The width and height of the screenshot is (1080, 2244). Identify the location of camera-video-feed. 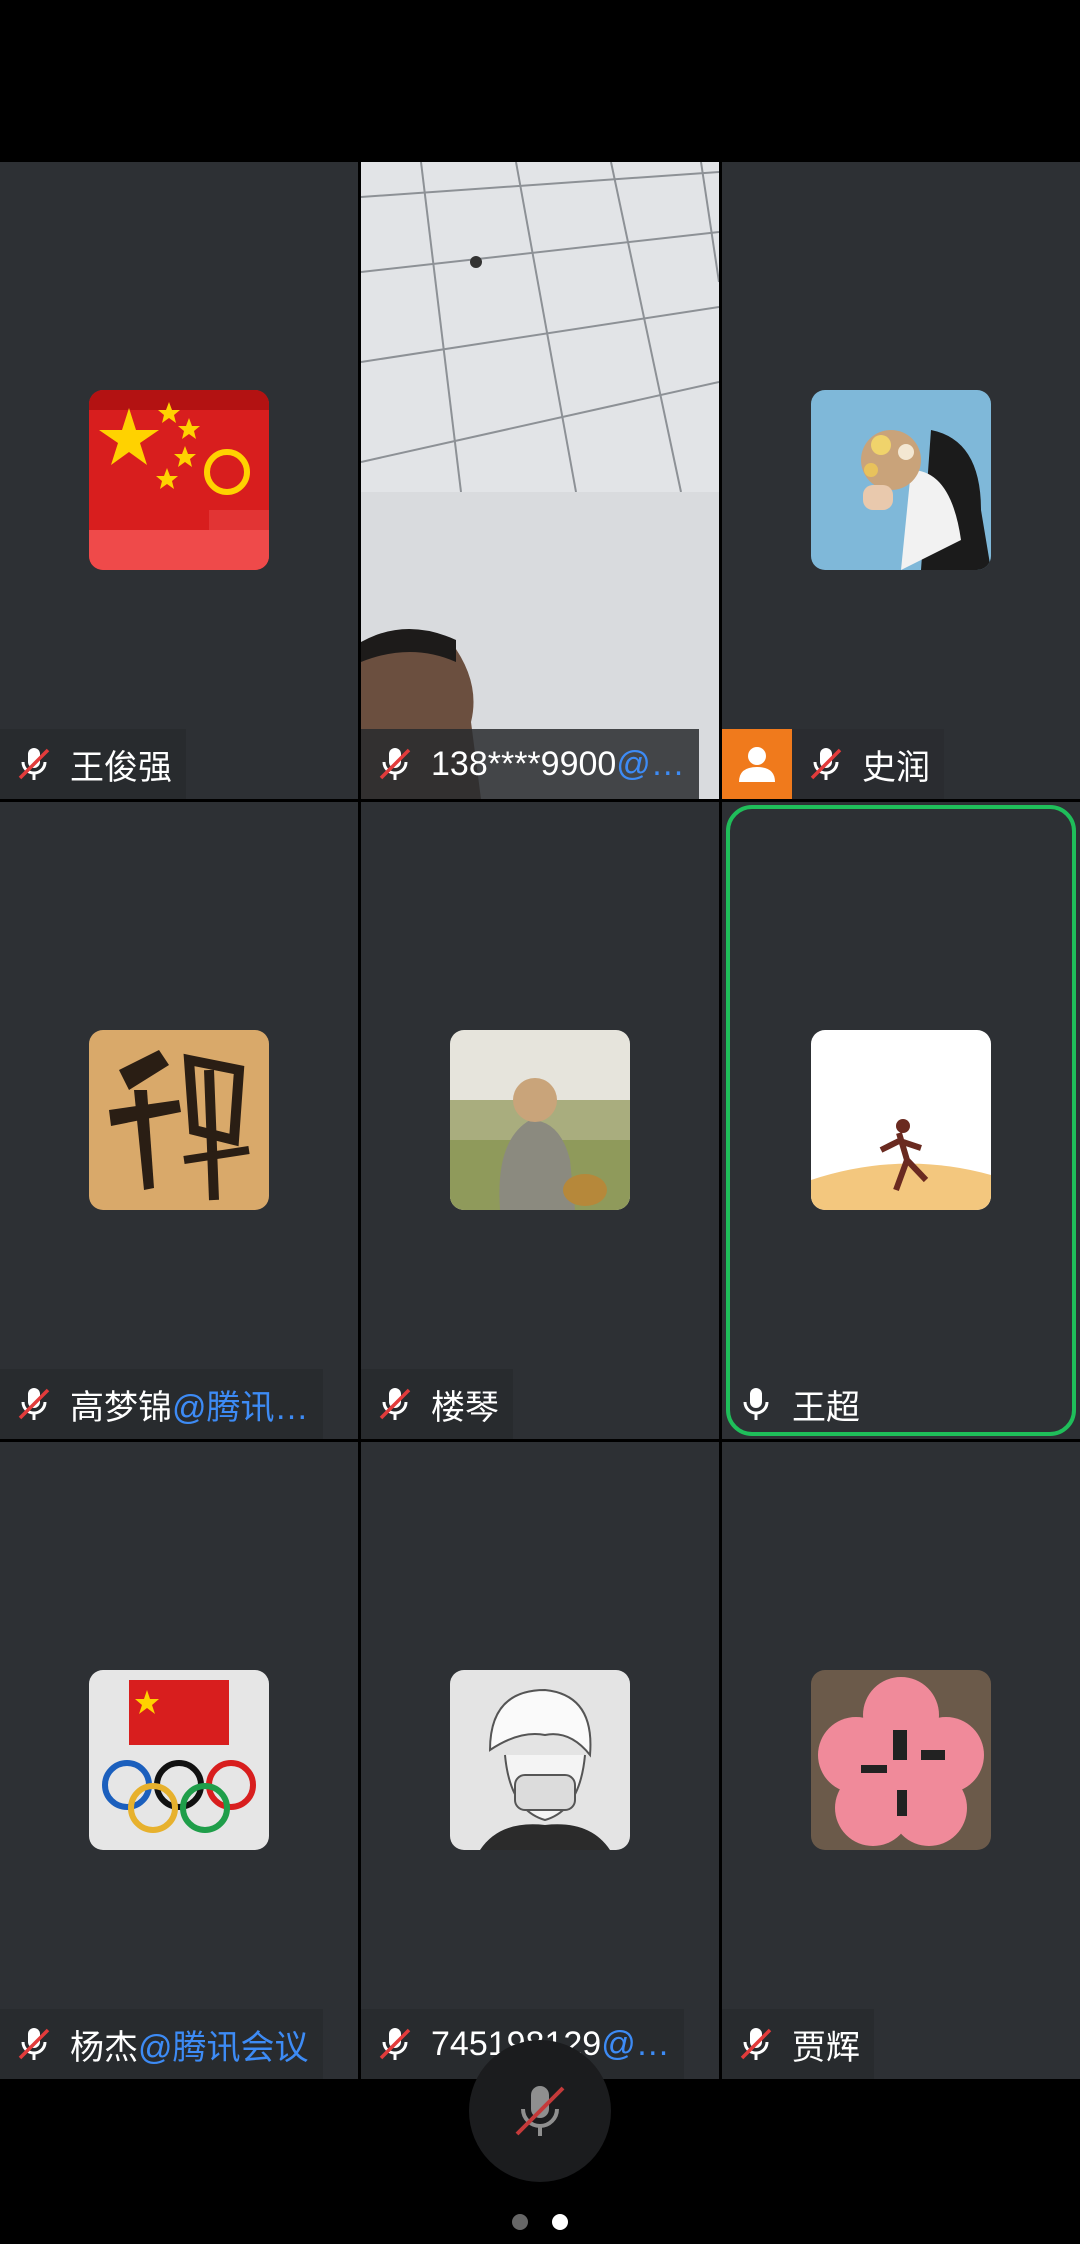
(540, 480).